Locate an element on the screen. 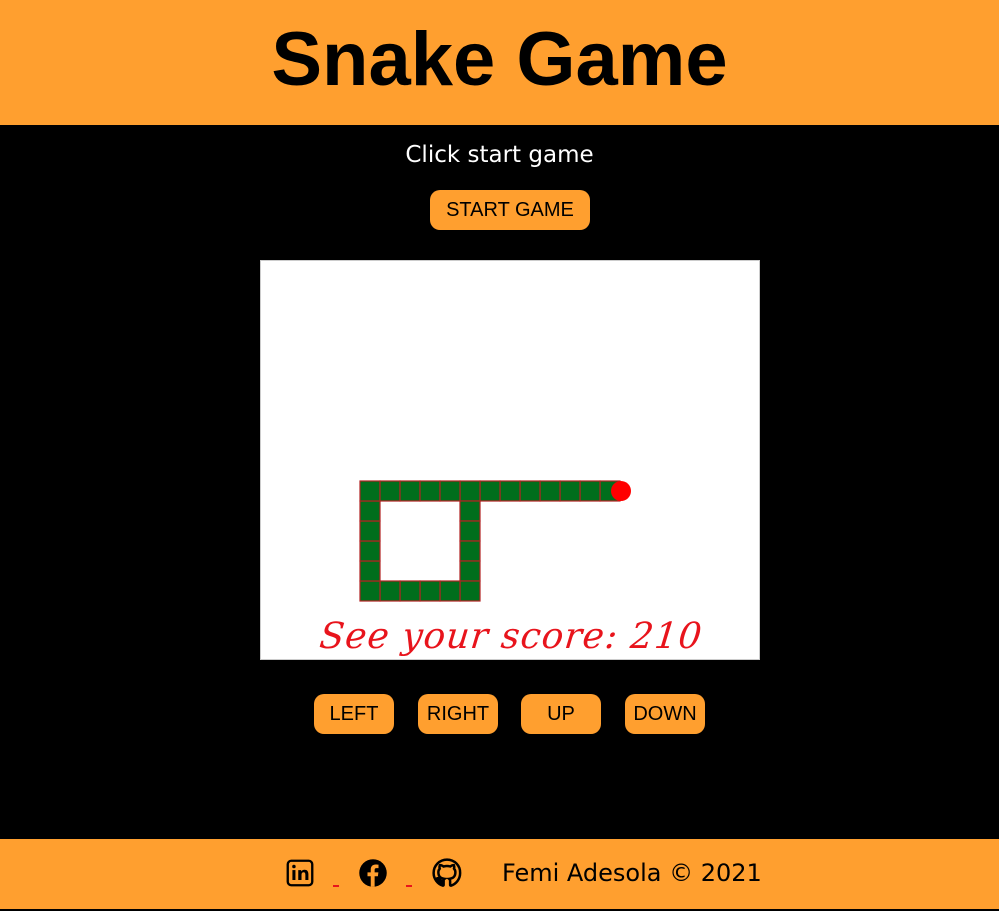  github-icon is located at coordinates (447, 873).